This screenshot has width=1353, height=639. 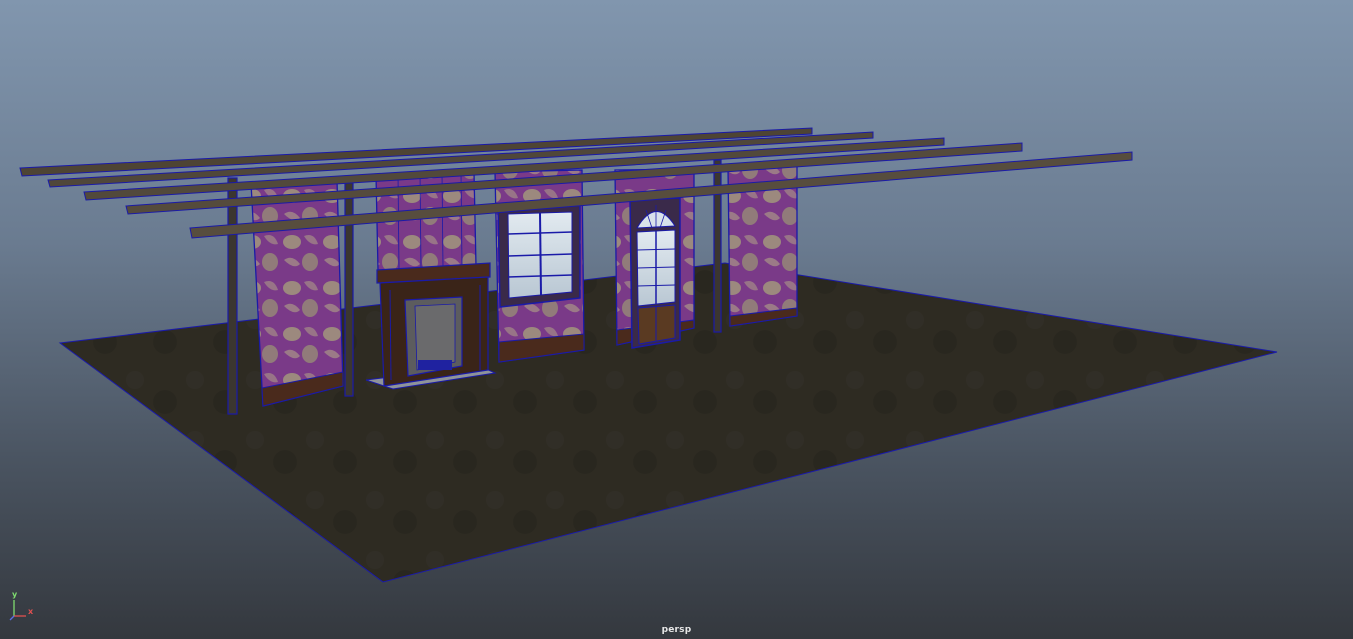 What do you see at coordinates (15, 594) in the screenshot?
I see `axis-y-label: y` at bounding box center [15, 594].